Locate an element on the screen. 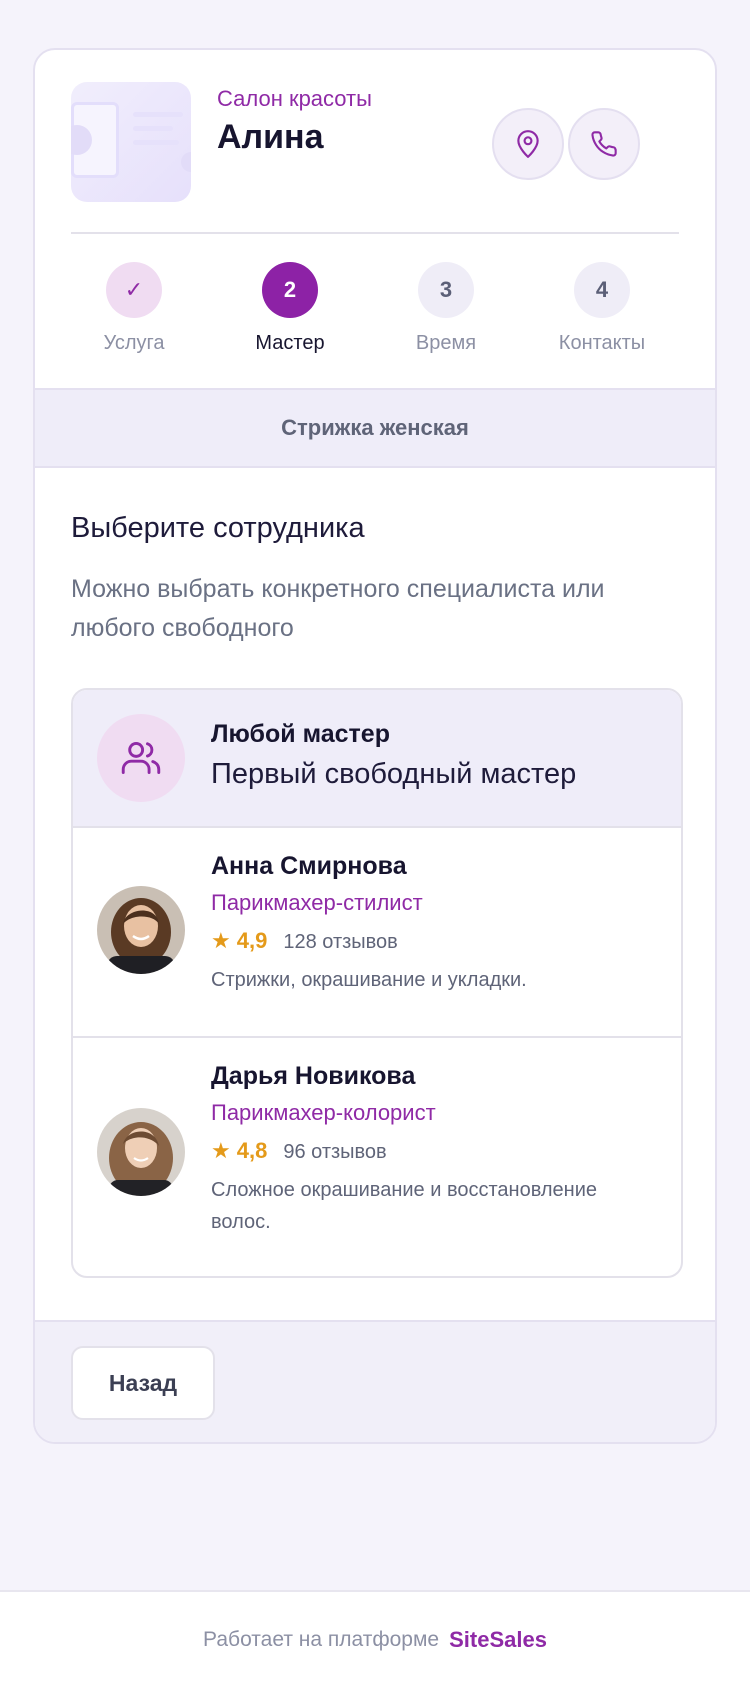 The image size is (750, 1688). phone-icon is located at coordinates (604, 144).